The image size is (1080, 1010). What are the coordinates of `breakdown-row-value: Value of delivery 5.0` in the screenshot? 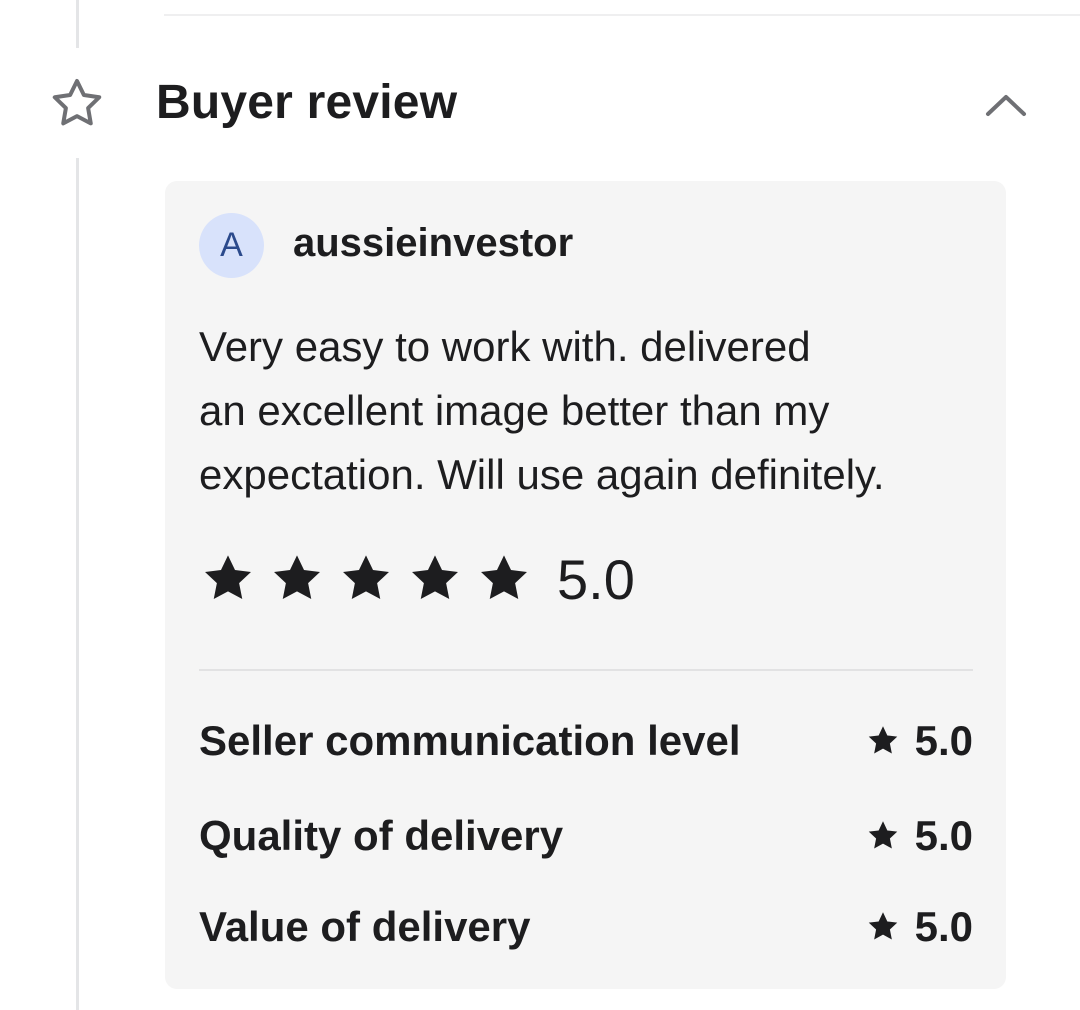 It's located at (586, 927).